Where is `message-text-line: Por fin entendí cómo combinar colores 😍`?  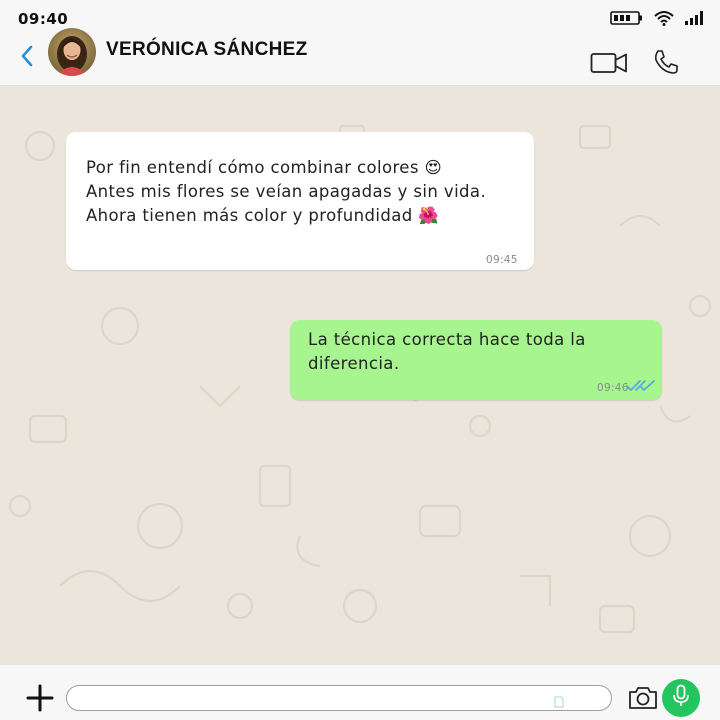 message-text-line: Por fin entendí cómo combinar colores 😍 is located at coordinates (264, 167).